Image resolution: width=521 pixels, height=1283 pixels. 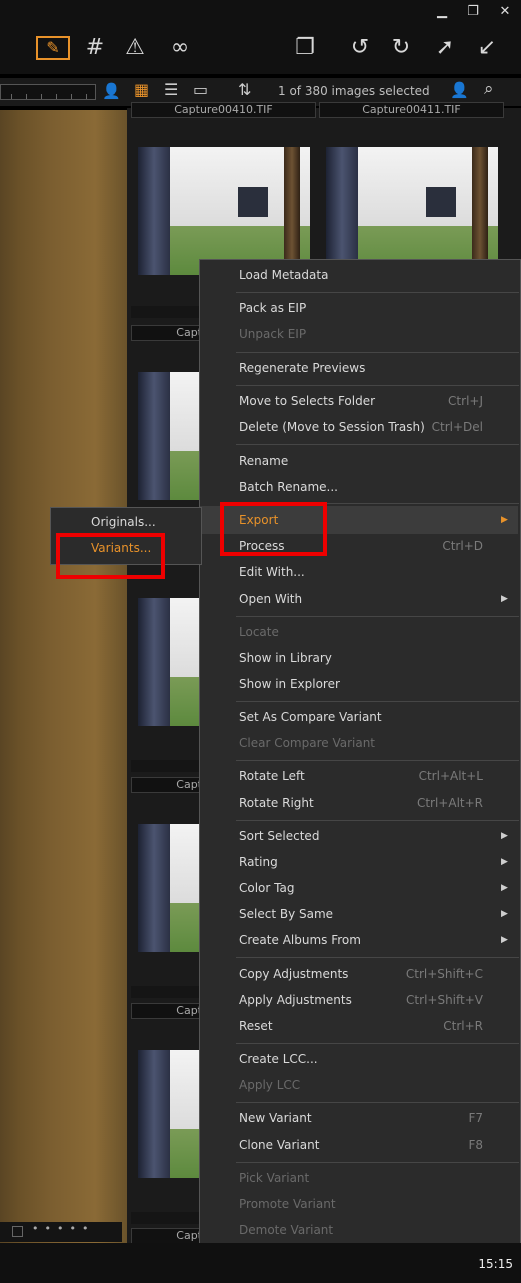 What do you see at coordinates (302, 368) in the screenshot?
I see `menu-item-regenerate-previews: Regenerate Previews` at bounding box center [302, 368].